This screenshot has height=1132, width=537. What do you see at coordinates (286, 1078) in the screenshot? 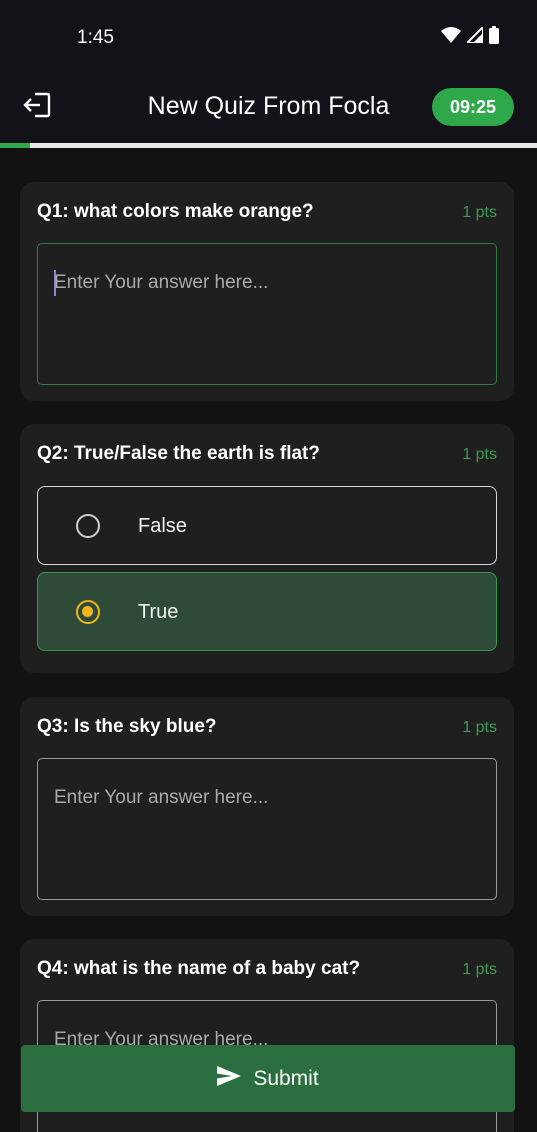
I see `submit-label: Submit` at bounding box center [286, 1078].